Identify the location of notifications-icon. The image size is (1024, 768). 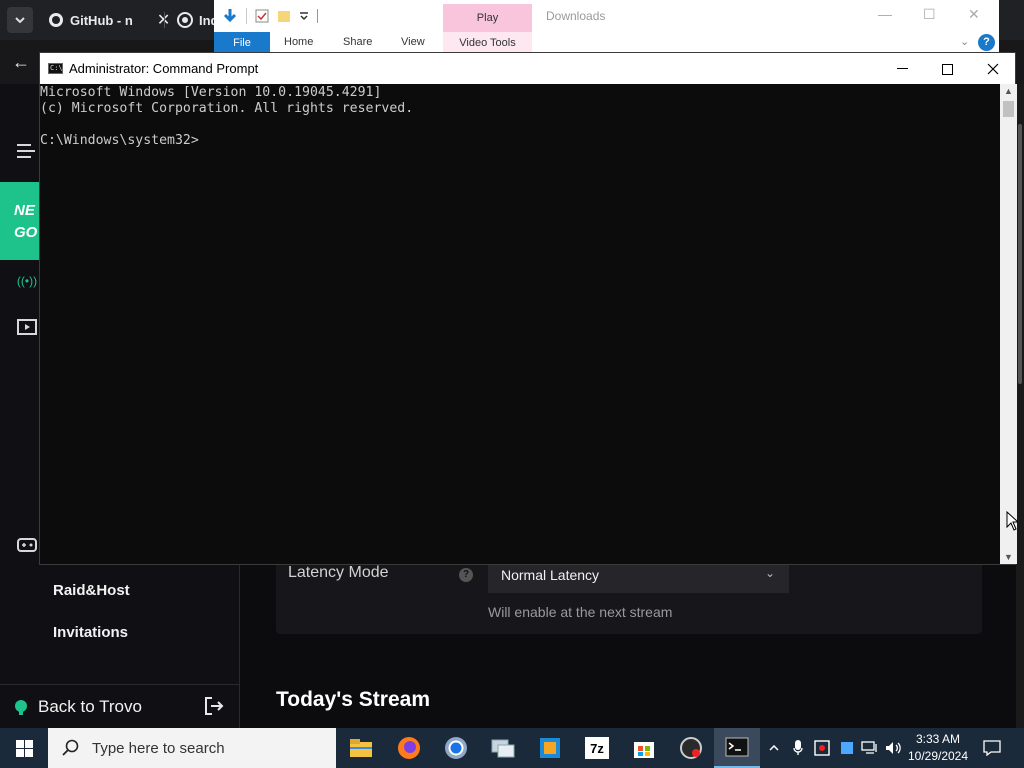
(992, 748).